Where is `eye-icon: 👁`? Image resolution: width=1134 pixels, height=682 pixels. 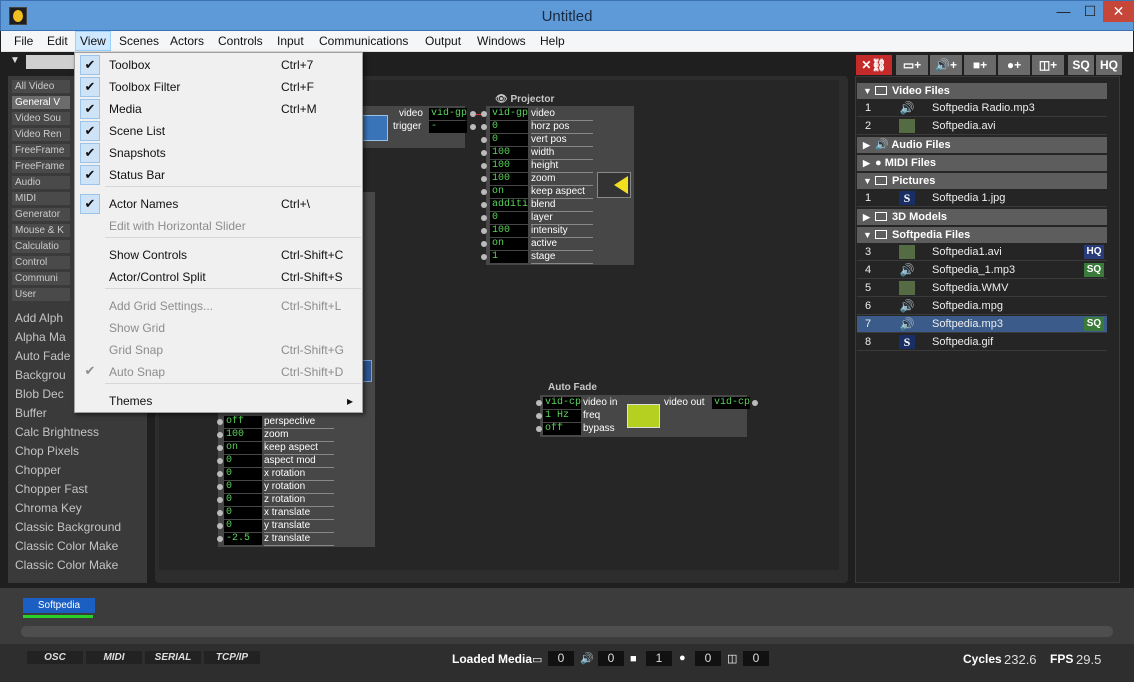
eye-icon: 👁 is located at coordinates (501, 99).